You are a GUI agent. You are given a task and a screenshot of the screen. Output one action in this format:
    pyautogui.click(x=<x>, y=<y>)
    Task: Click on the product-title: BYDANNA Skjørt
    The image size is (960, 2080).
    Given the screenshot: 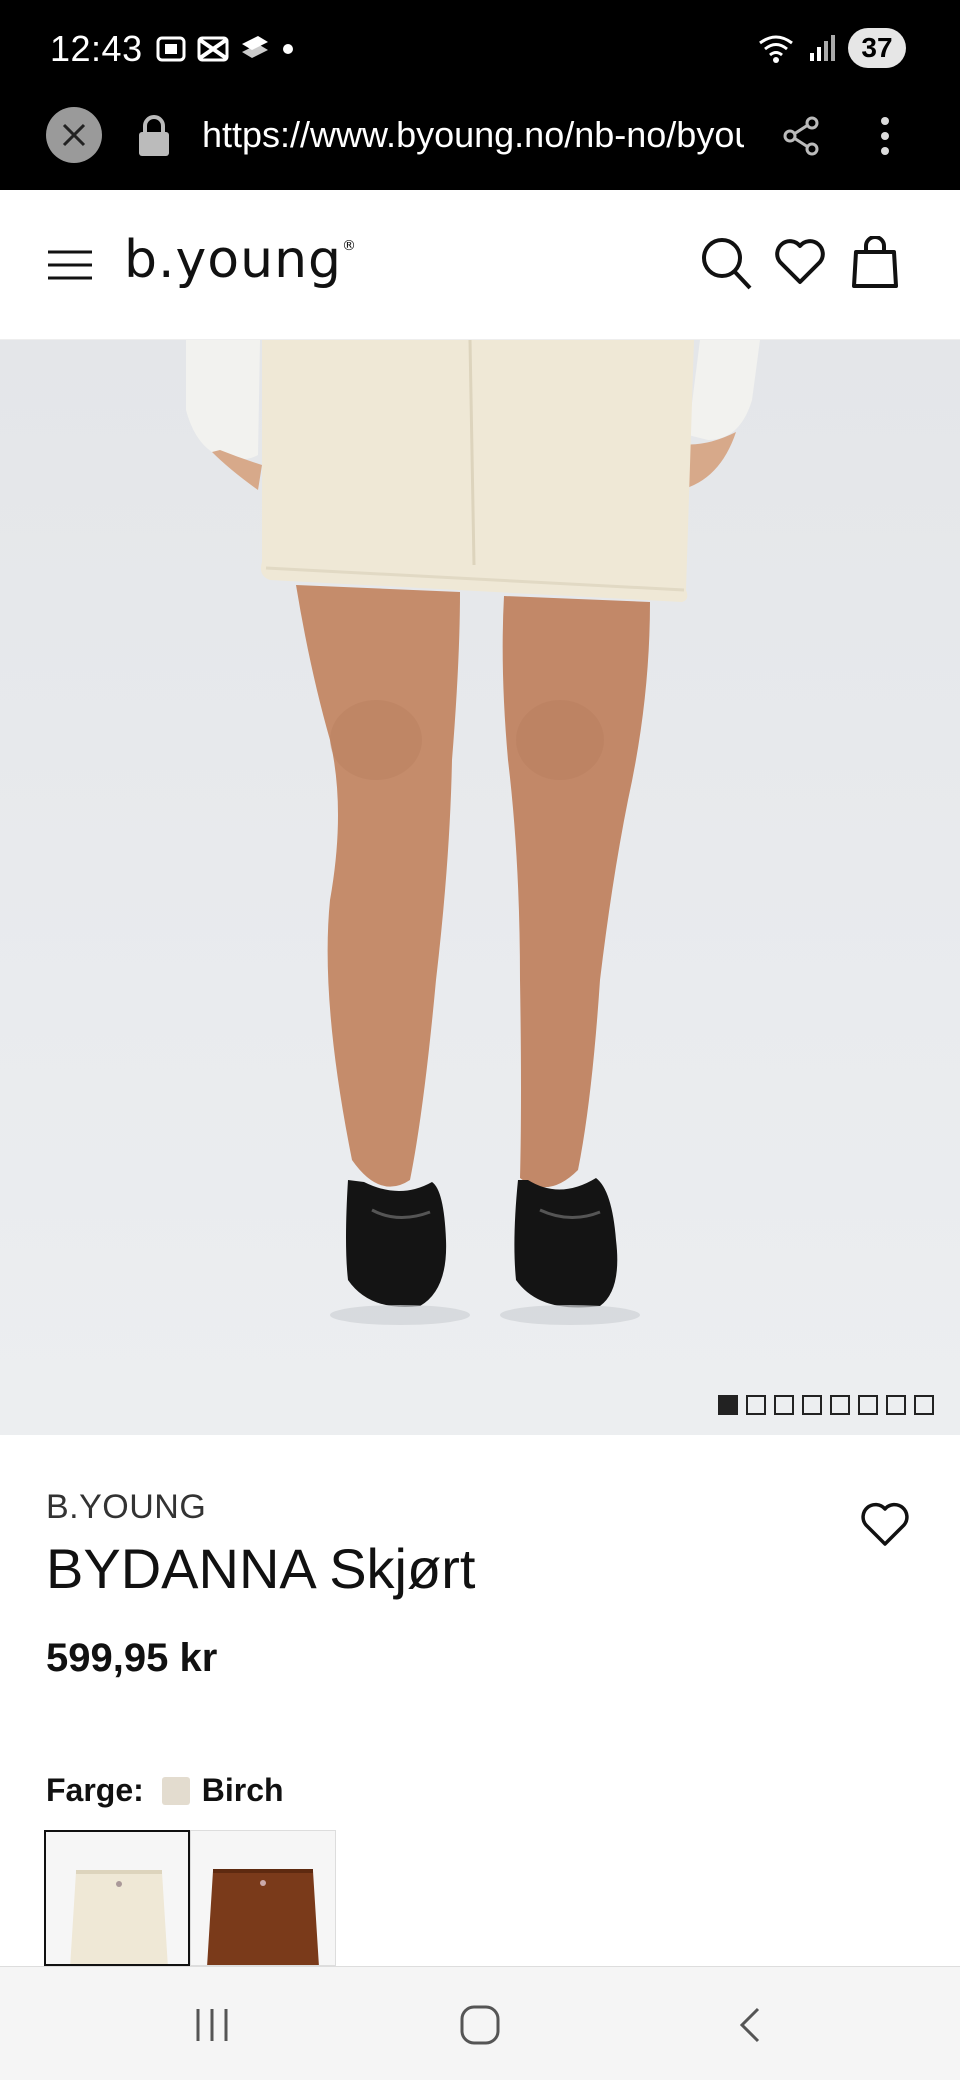 What is the action you would take?
    pyautogui.click(x=261, y=1568)
    